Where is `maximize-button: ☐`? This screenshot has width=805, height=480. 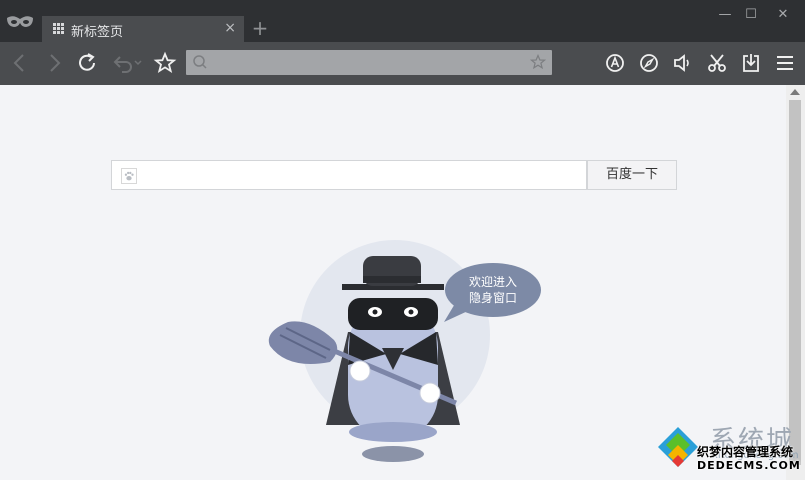 maximize-button: ☐ is located at coordinates (751, 15).